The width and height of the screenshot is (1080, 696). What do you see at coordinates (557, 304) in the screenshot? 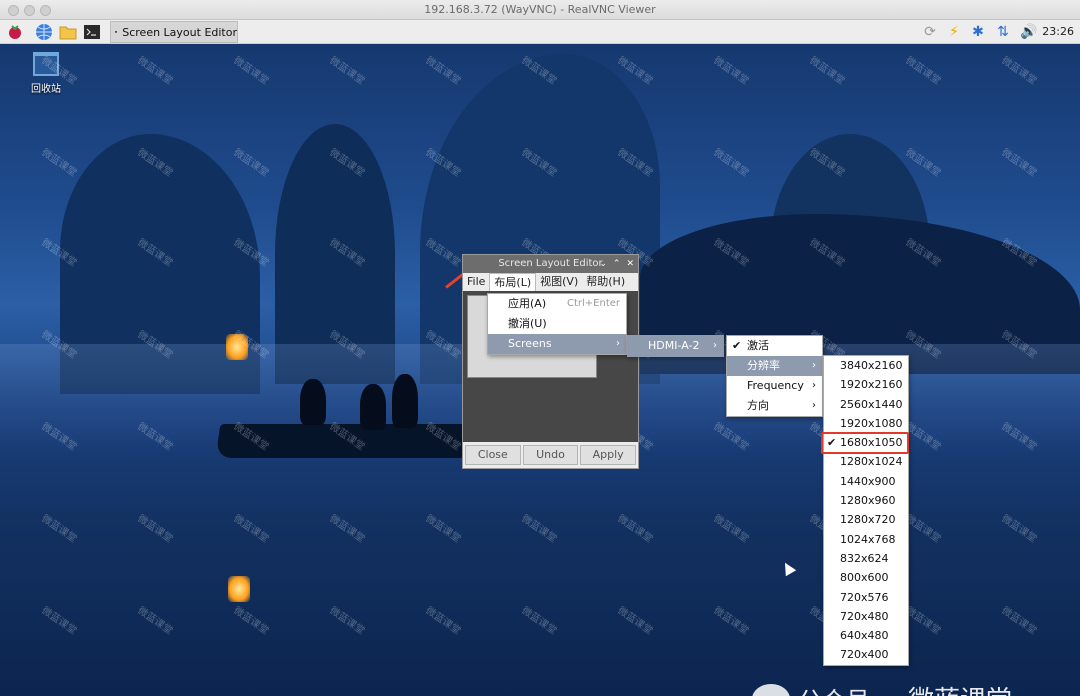
I see `menu-item-apply: 应用(A) Ctrl+Enter` at bounding box center [557, 304].